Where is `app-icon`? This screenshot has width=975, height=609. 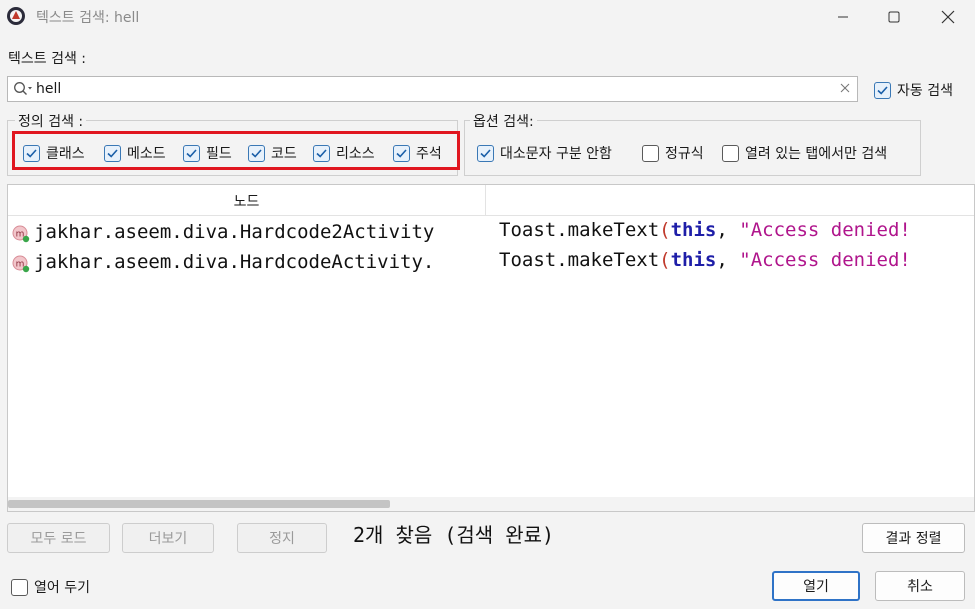
app-icon is located at coordinates (16, 16).